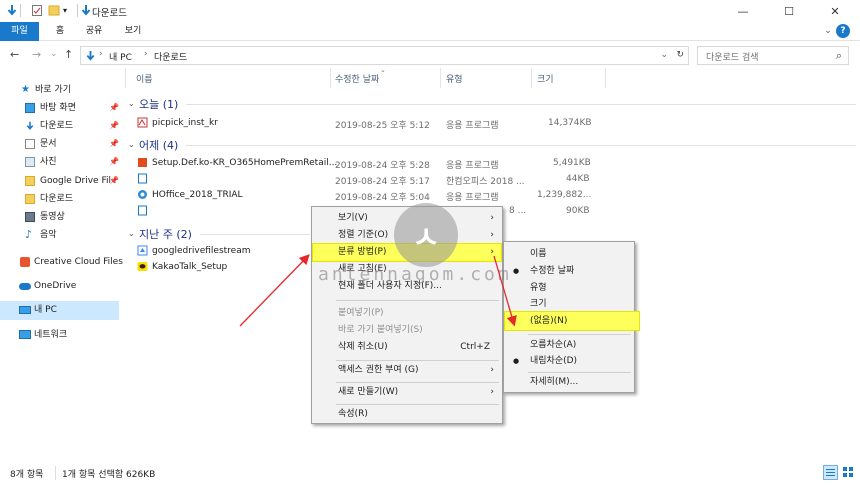 Image resolution: width=860 pixels, height=485 pixels. What do you see at coordinates (158, 104) in the screenshot?
I see `group-header-today: 오늘 (1)` at bounding box center [158, 104].